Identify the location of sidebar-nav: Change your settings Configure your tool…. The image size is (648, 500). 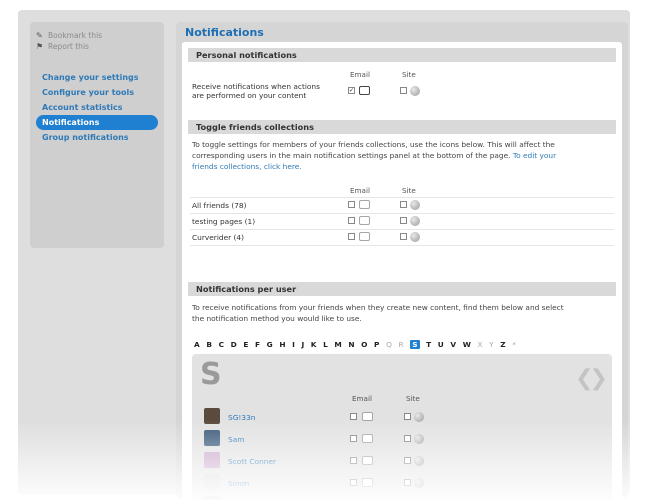
(97, 107).